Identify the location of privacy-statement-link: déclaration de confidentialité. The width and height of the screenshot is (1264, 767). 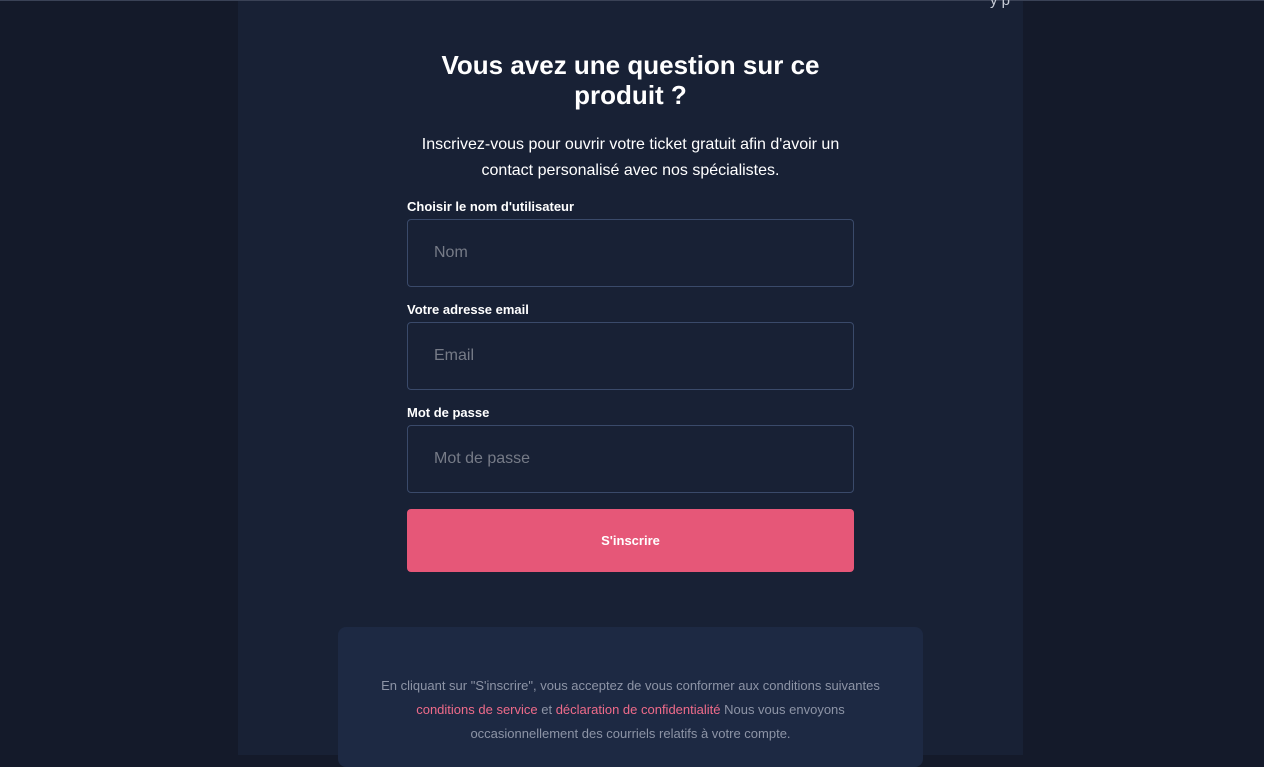
(638, 709).